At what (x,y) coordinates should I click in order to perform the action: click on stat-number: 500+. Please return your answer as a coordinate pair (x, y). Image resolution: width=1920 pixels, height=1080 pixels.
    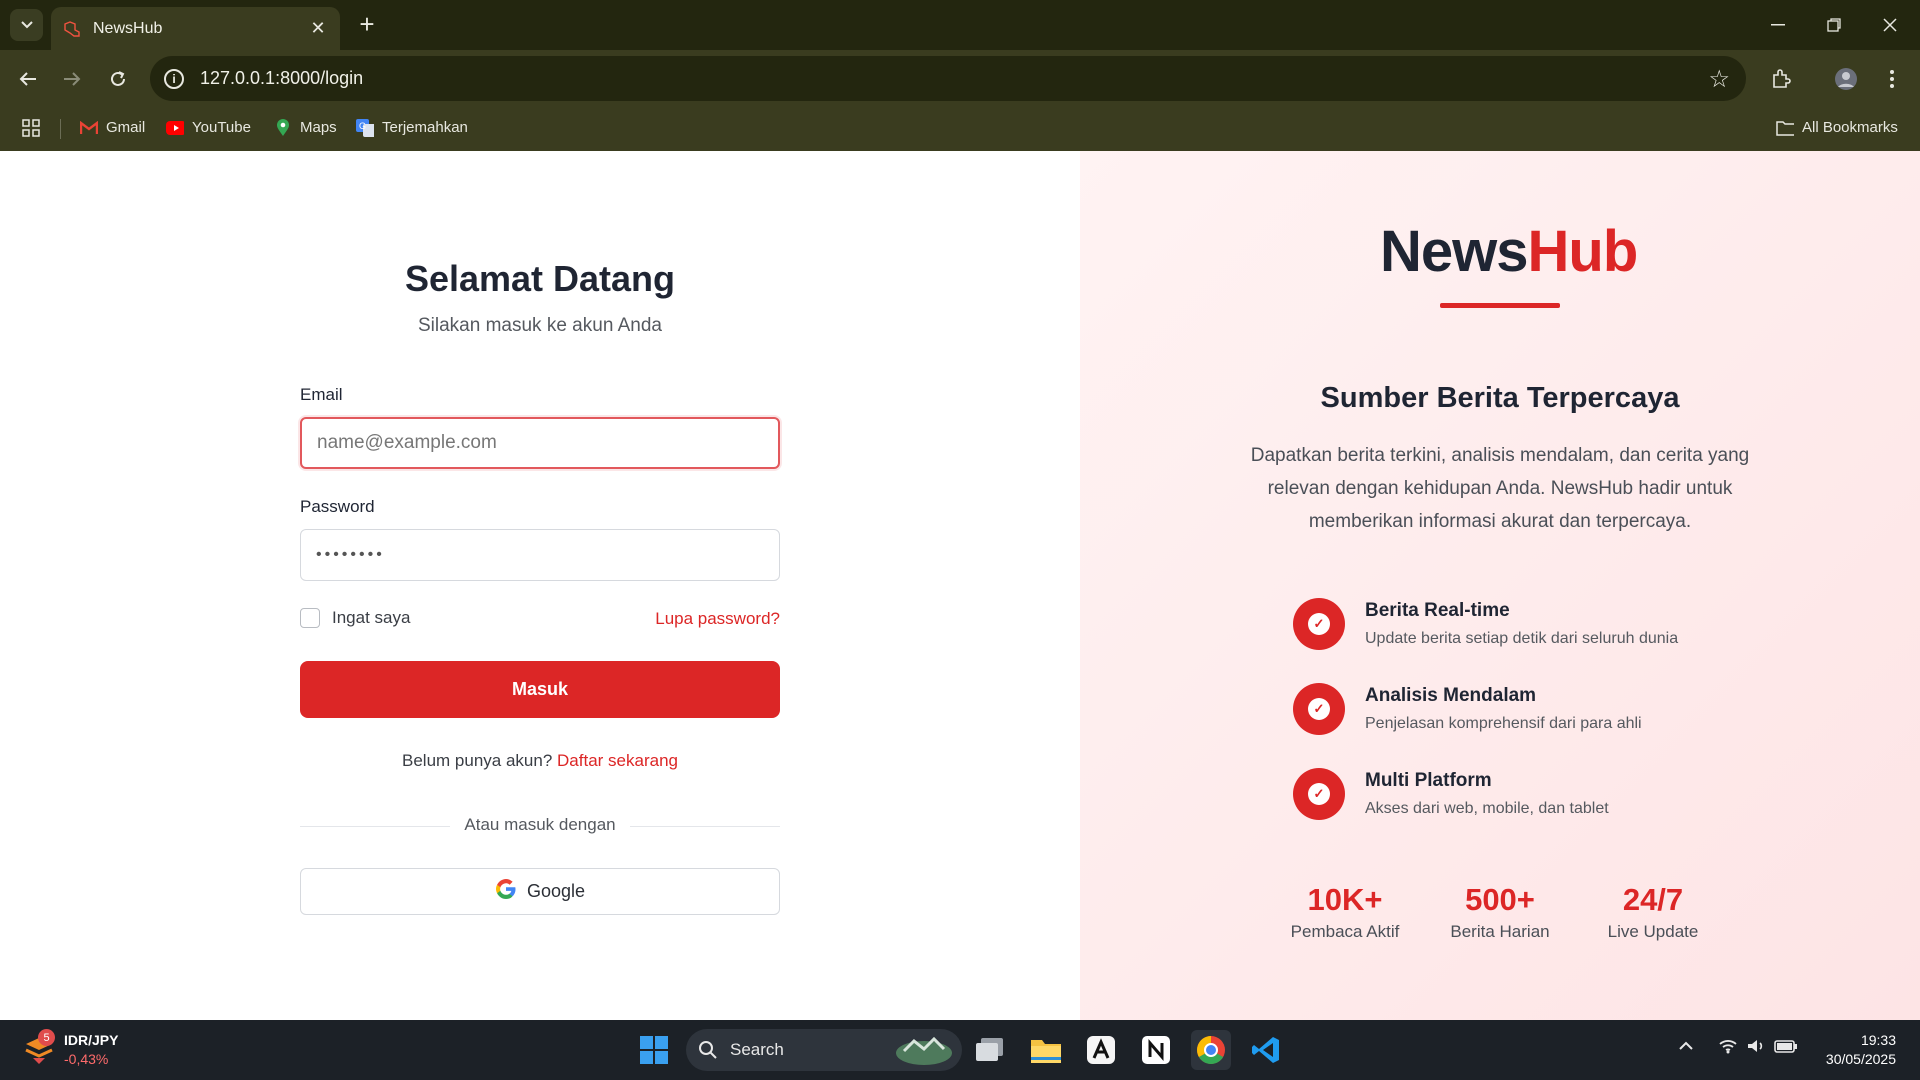
    Looking at the image, I should click on (1500, 899).